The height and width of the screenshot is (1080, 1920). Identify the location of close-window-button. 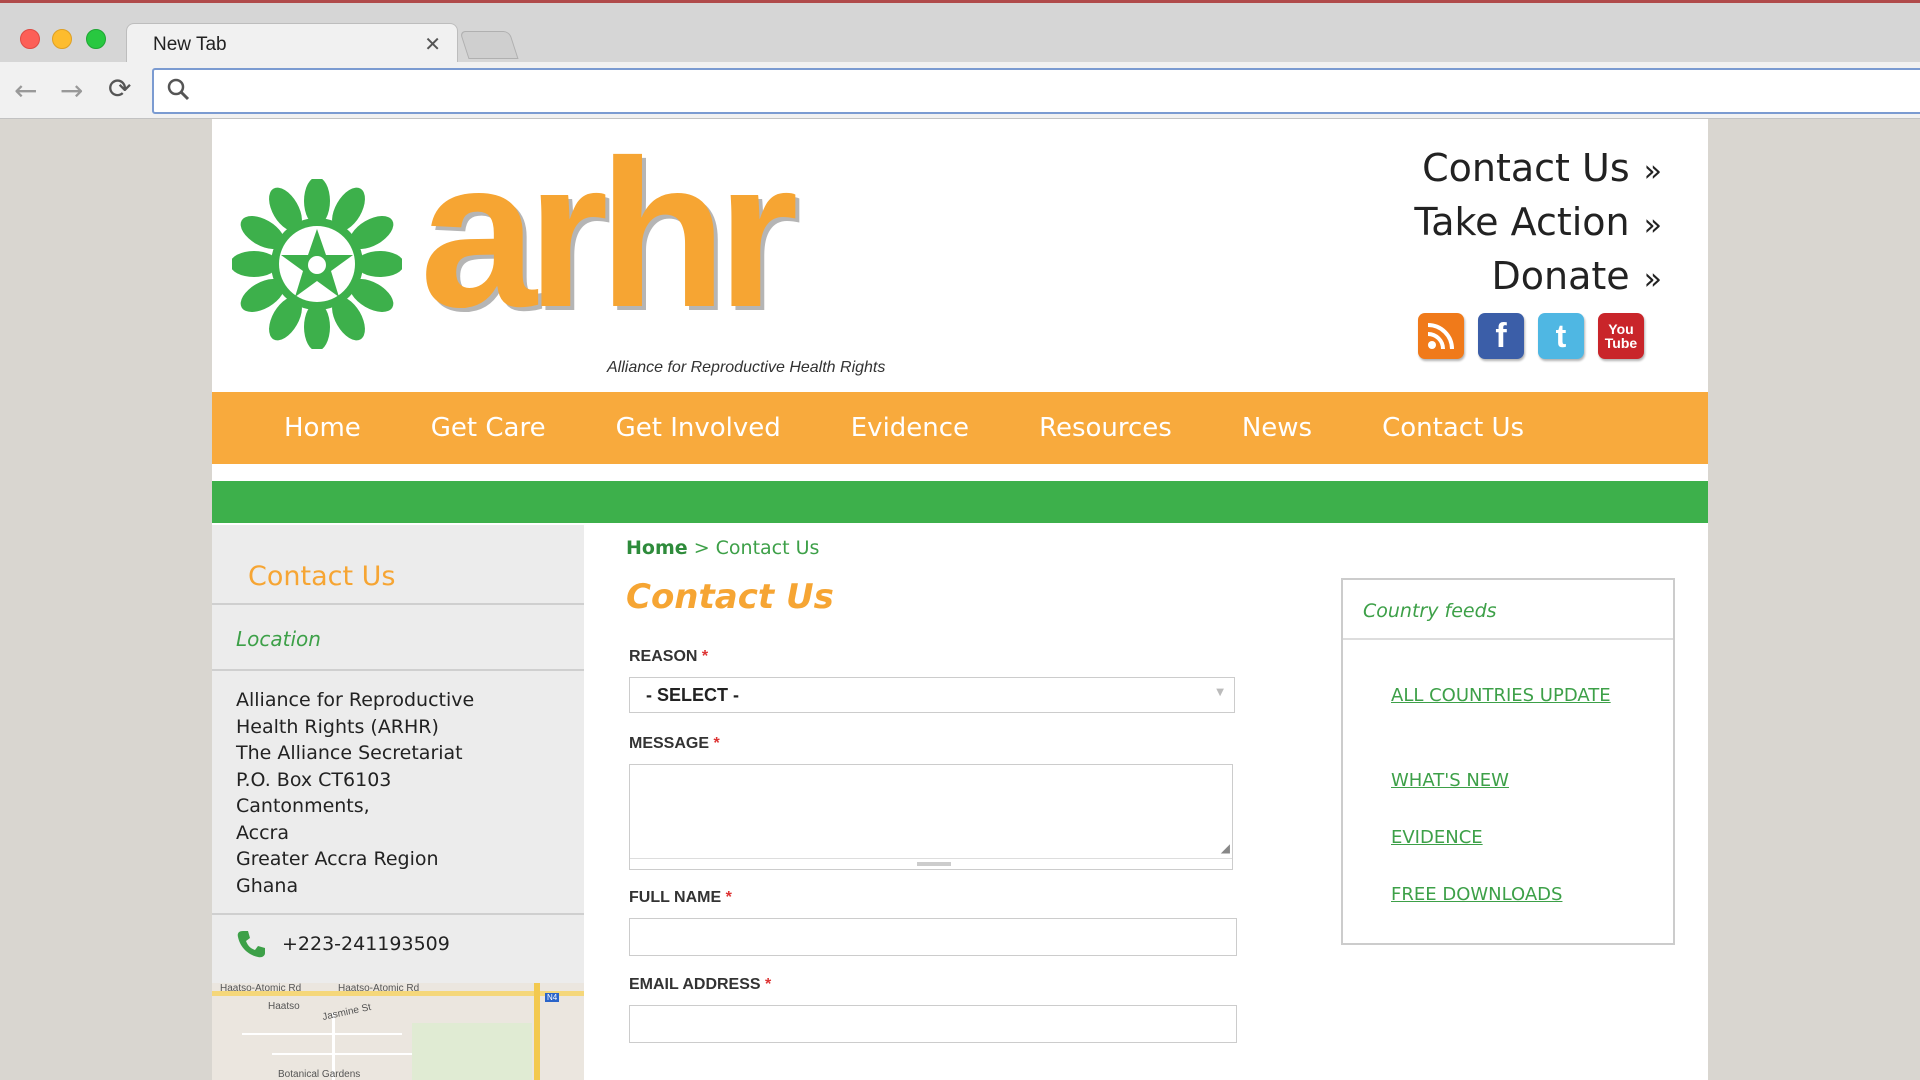
(30, 39).